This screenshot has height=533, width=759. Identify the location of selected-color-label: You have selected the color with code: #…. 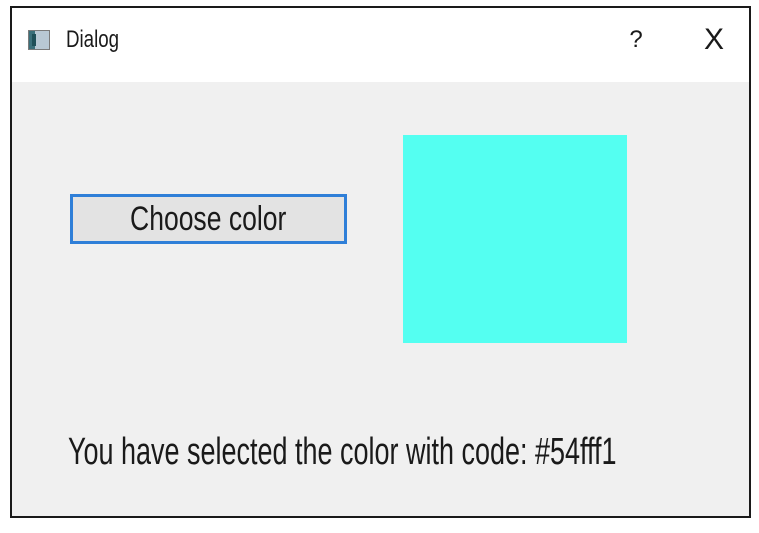
(342, 452).